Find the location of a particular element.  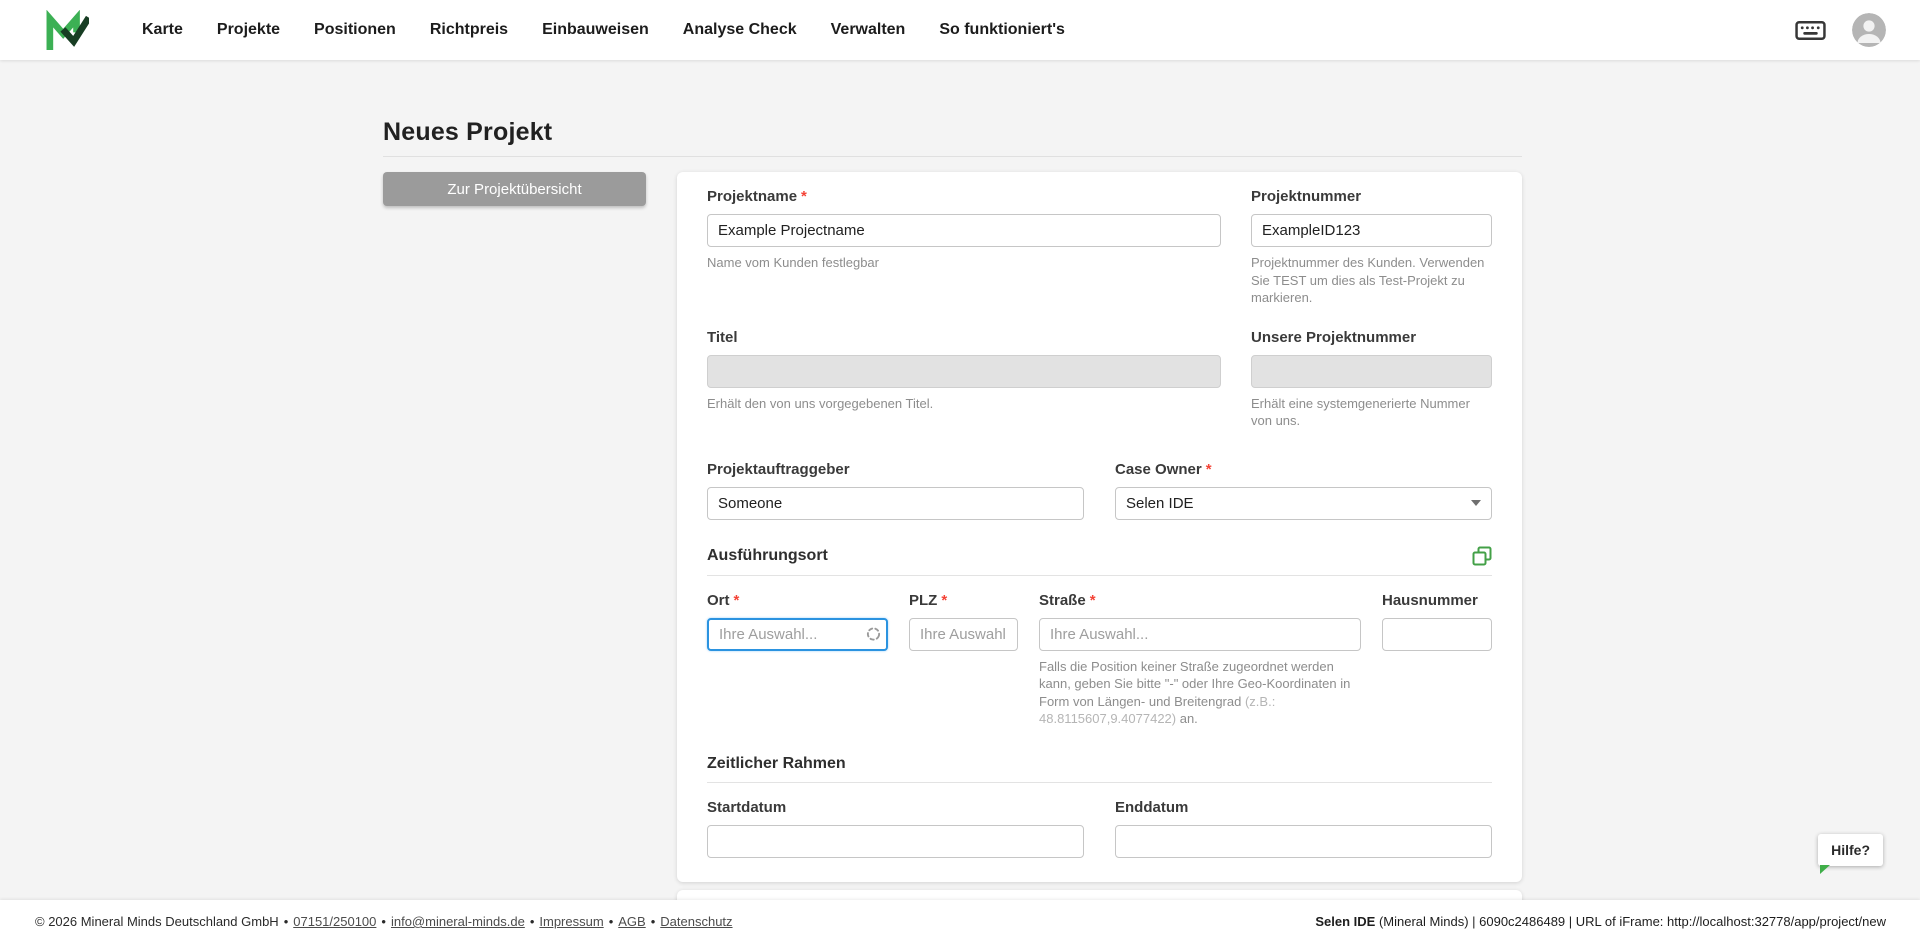

nav-item-projekte: Projekte is located at coordinates (248, 30).